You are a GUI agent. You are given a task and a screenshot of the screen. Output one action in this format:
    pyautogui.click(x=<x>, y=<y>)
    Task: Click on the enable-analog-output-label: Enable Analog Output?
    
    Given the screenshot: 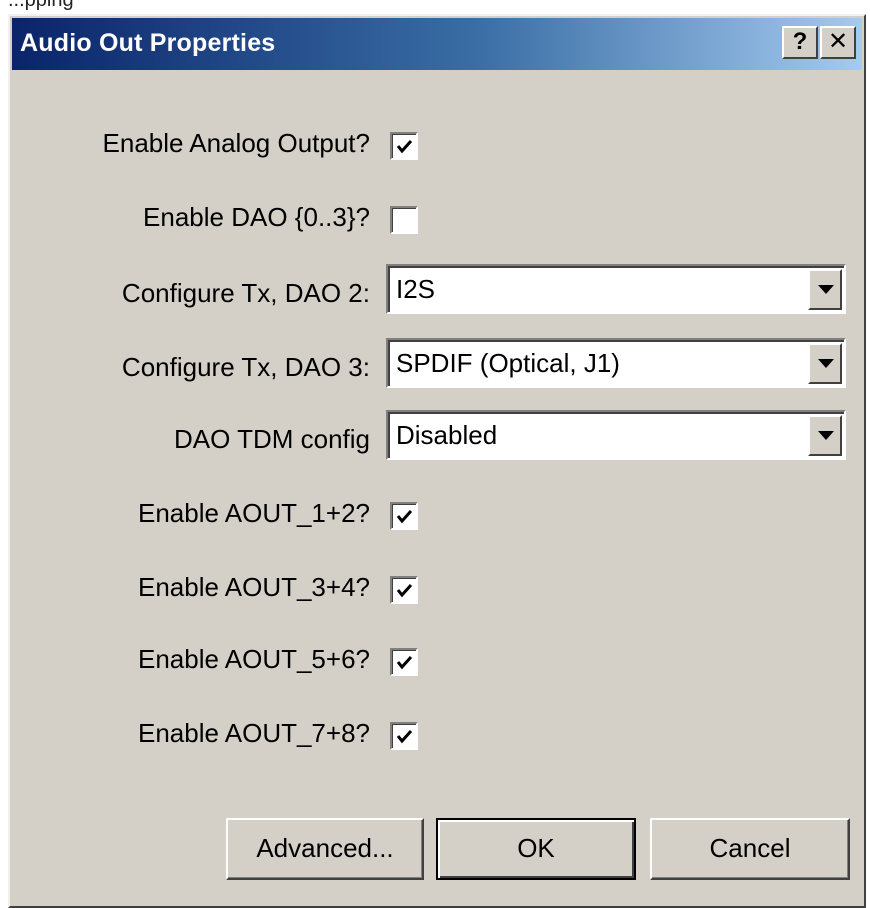 What is the action you would take?
    pyautogui.click(x=236, y=143)
    